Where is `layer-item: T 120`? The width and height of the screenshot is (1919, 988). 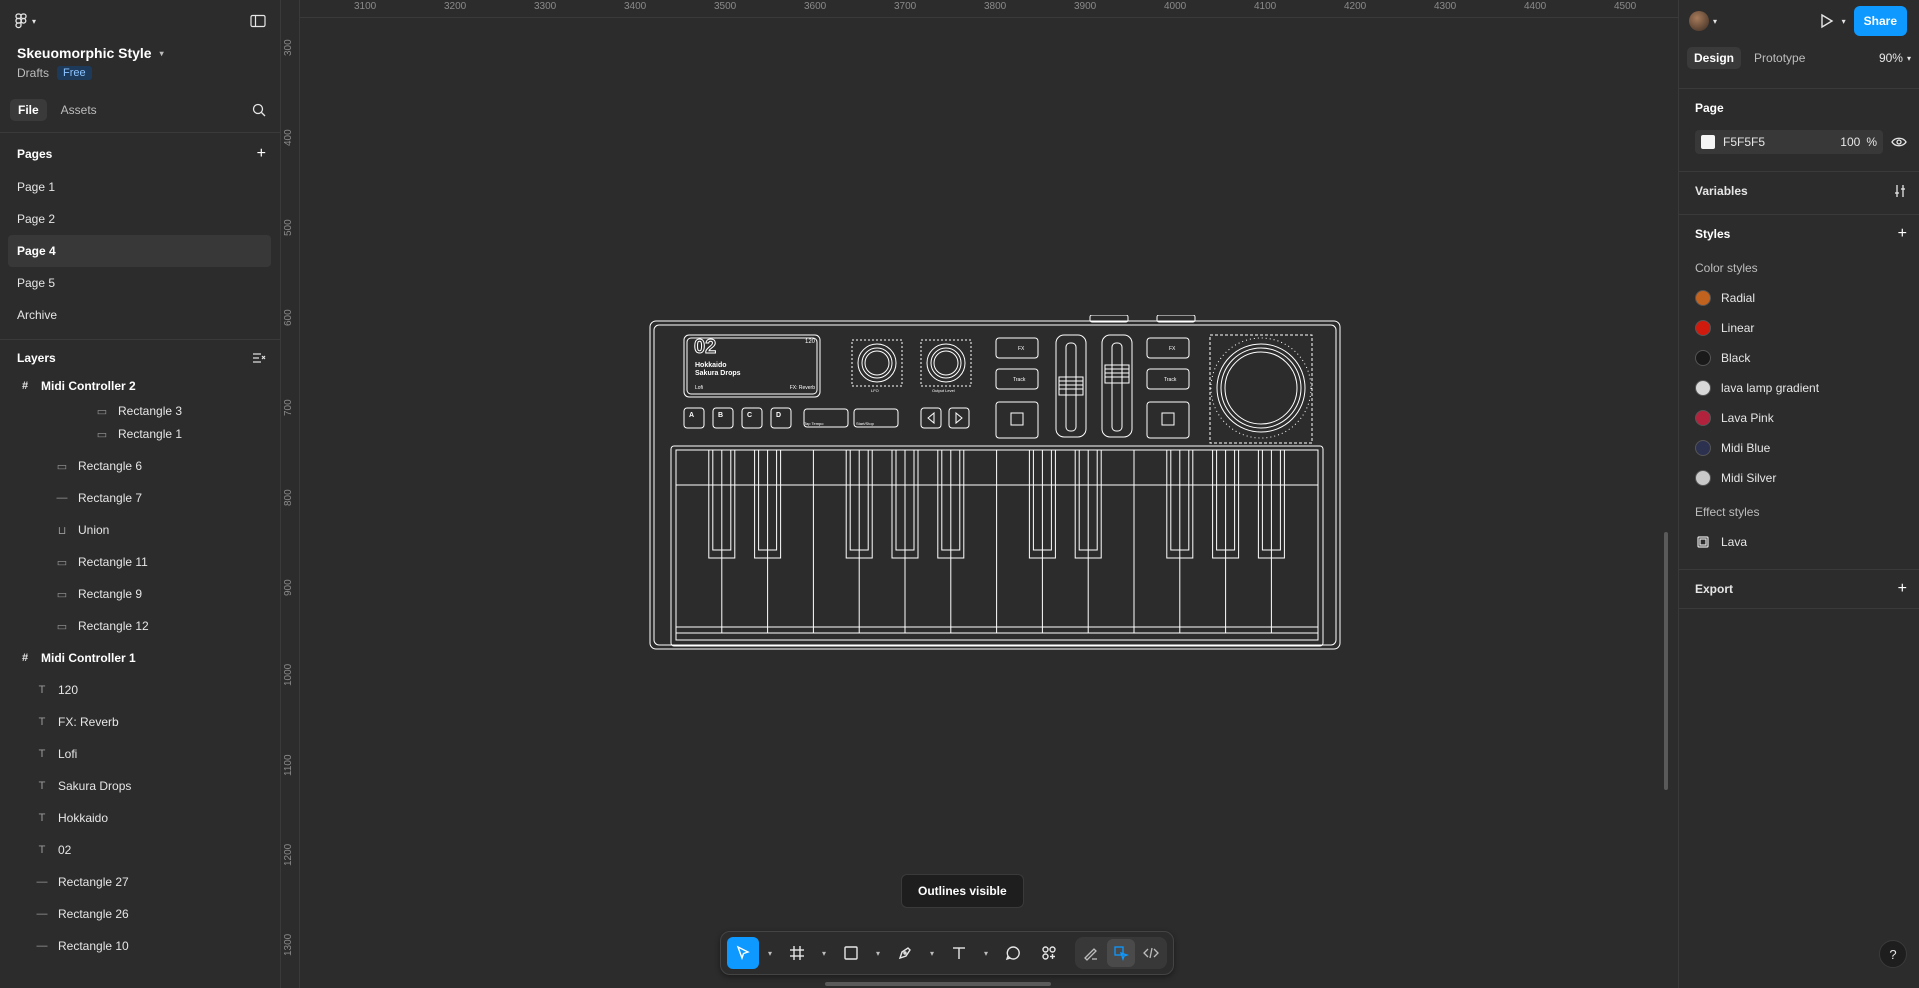
layer-item: T 120 is located at coordinates (140, 690).